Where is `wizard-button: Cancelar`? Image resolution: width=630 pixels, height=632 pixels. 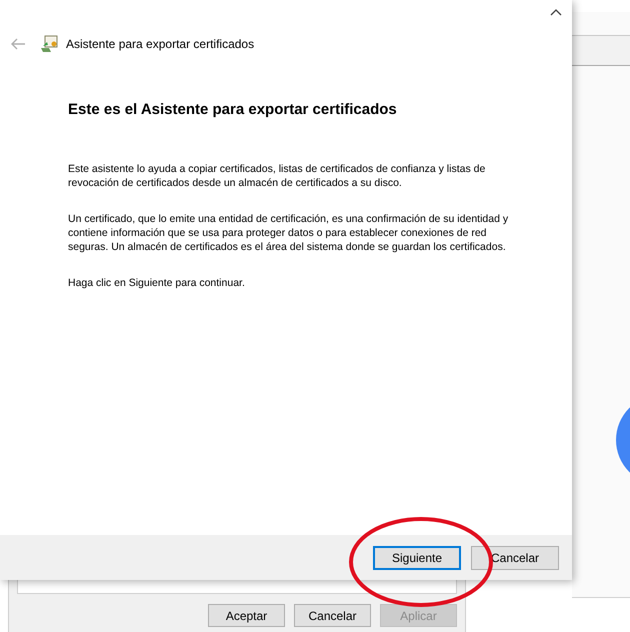
wizard-button: Cancelar is located at coordinates (515, 558).